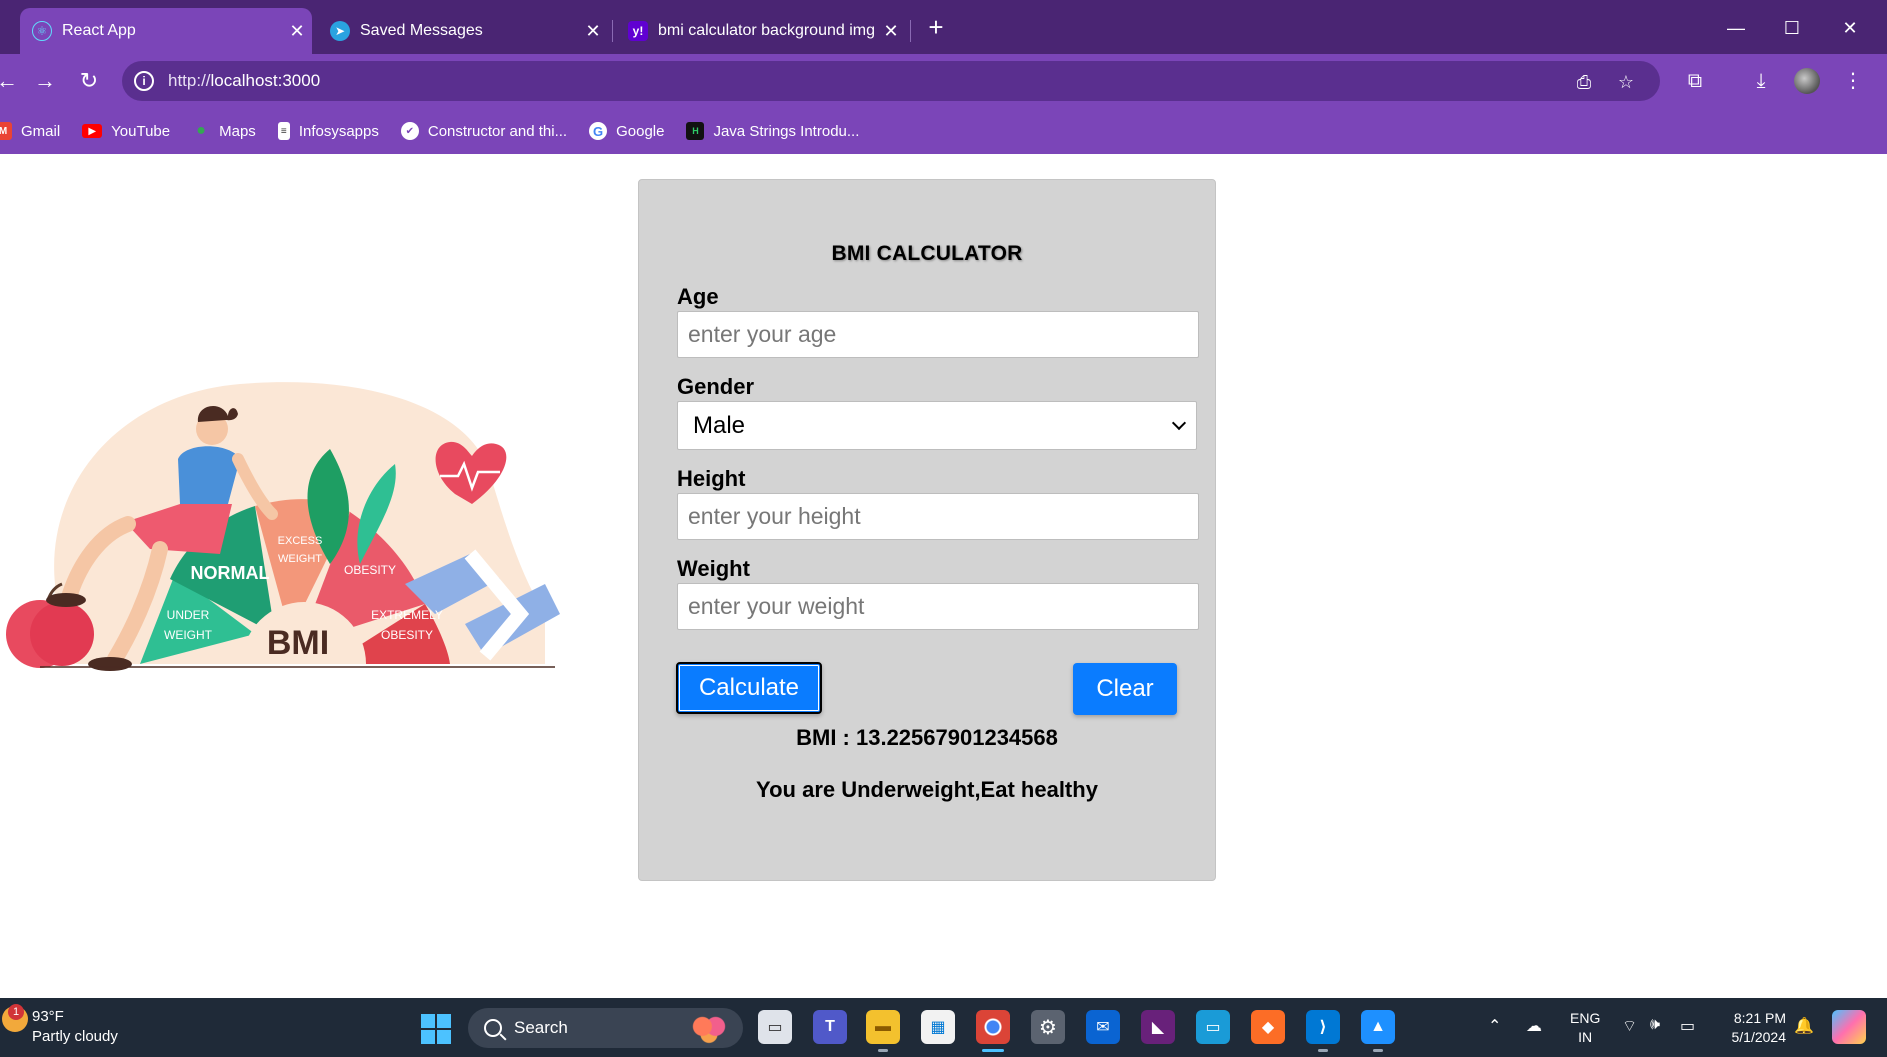  What do you see at coordinates (1213, 1027) in the screenshot?
I see `remote-desktop-icon: ▭` at bounding box center [1213, 1027].